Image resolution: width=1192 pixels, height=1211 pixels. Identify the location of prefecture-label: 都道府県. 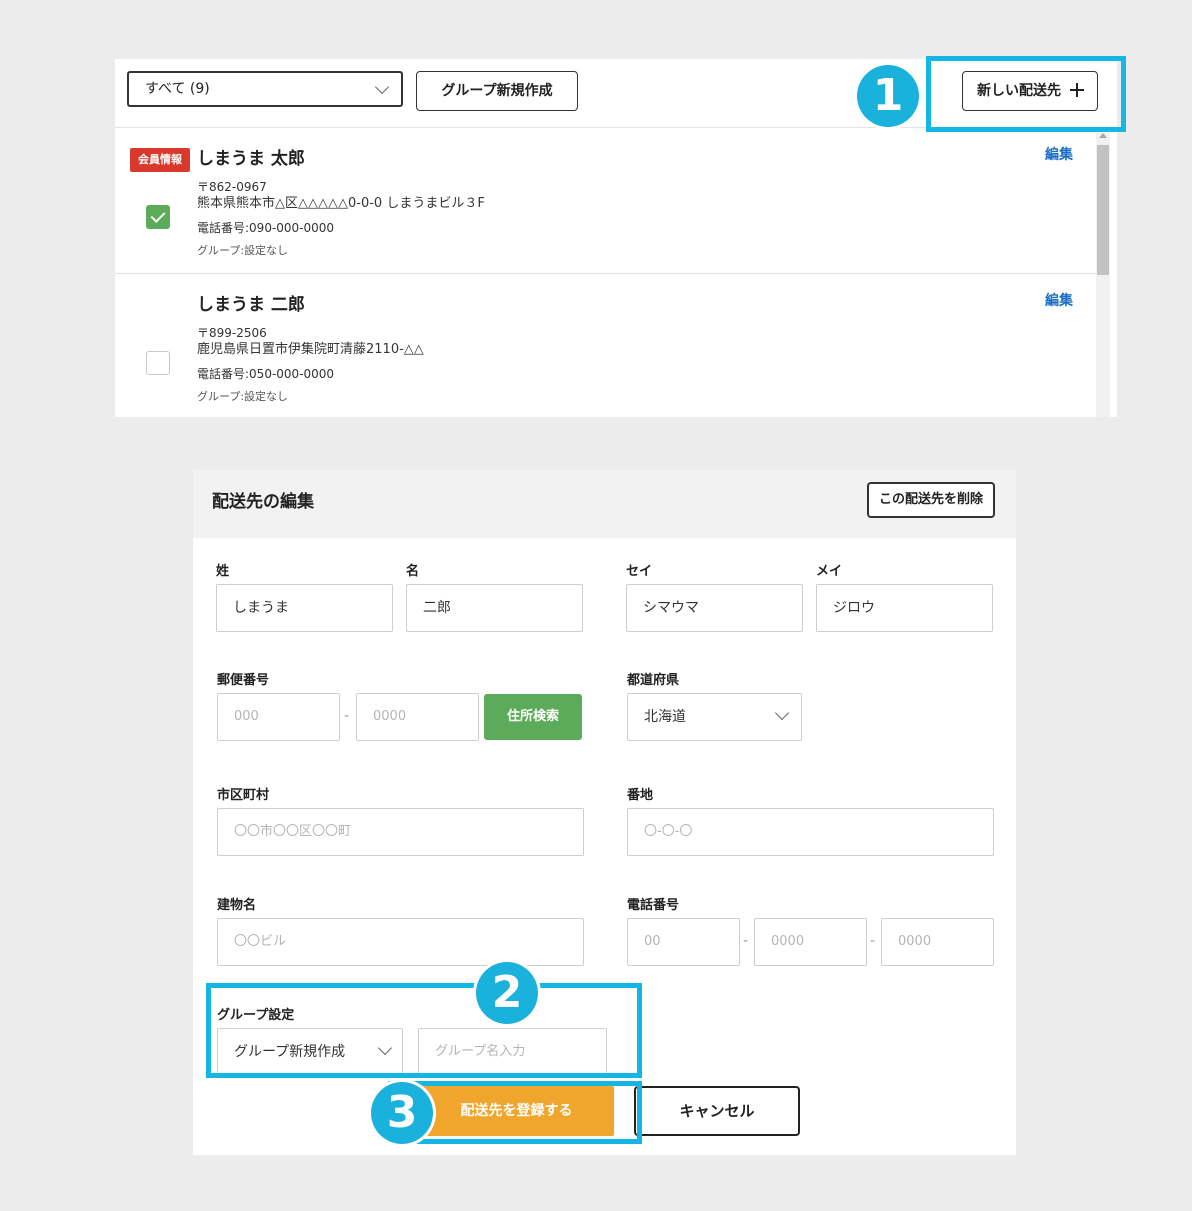
(653, 680).